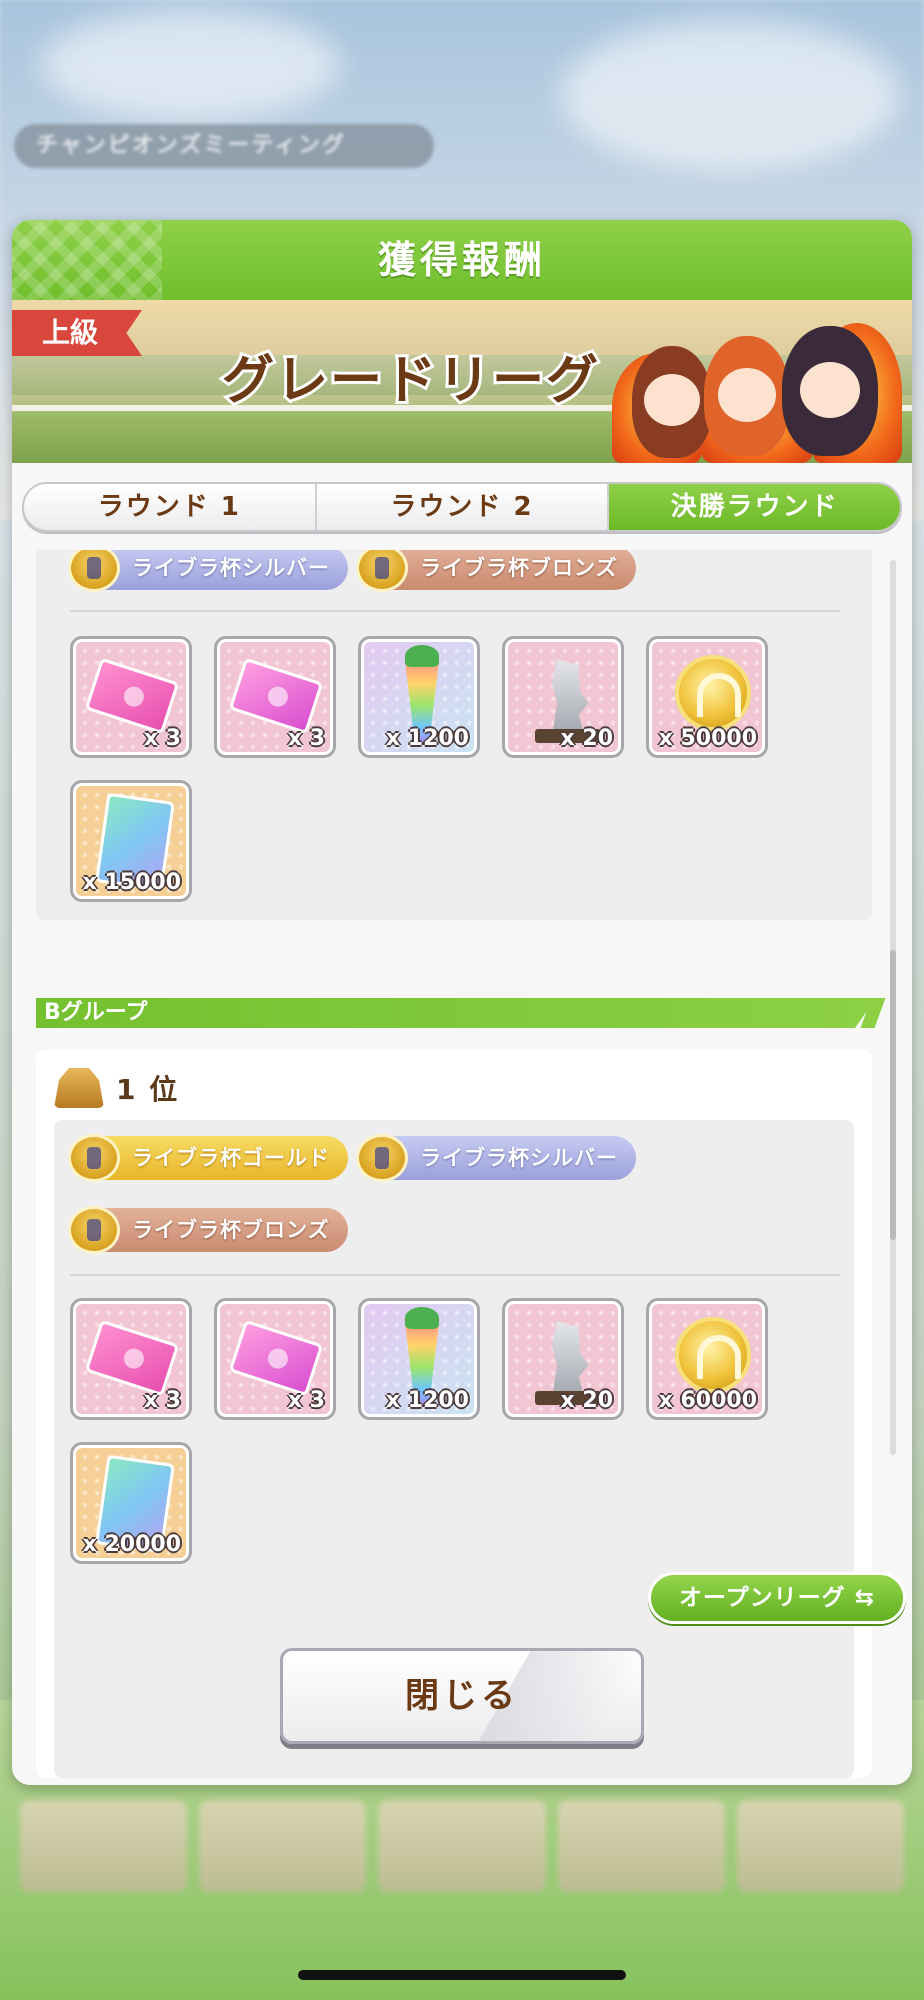 This screenshot has height=2000, width=924. What do you see at coordinates (131, 1544) in the screenshot?
I see `item-quantity: x 20000` at bounding box center [131, 1544].